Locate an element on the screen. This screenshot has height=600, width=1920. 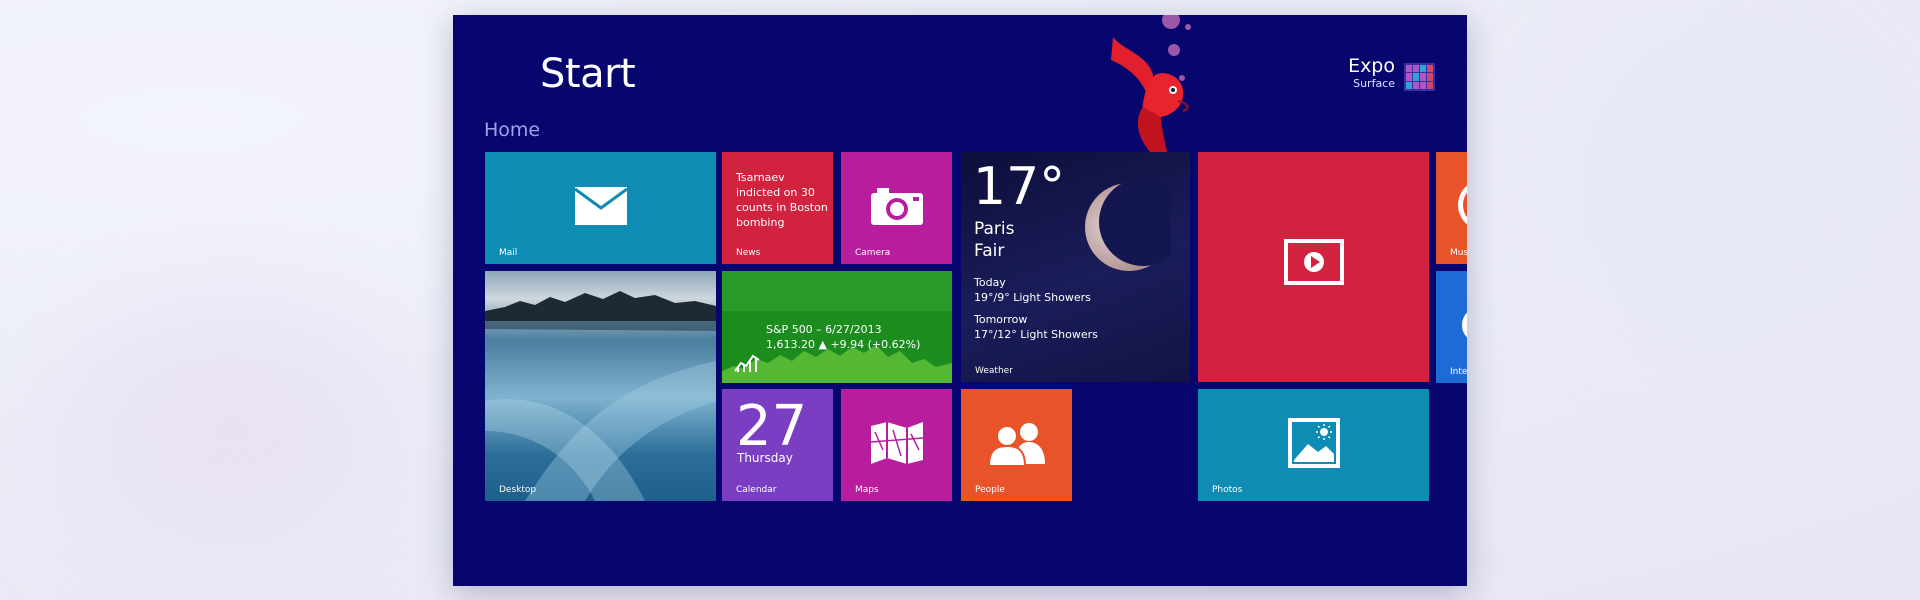
weather-tomorrow-label: Tomorrow is located at coordinates (1001, 319).